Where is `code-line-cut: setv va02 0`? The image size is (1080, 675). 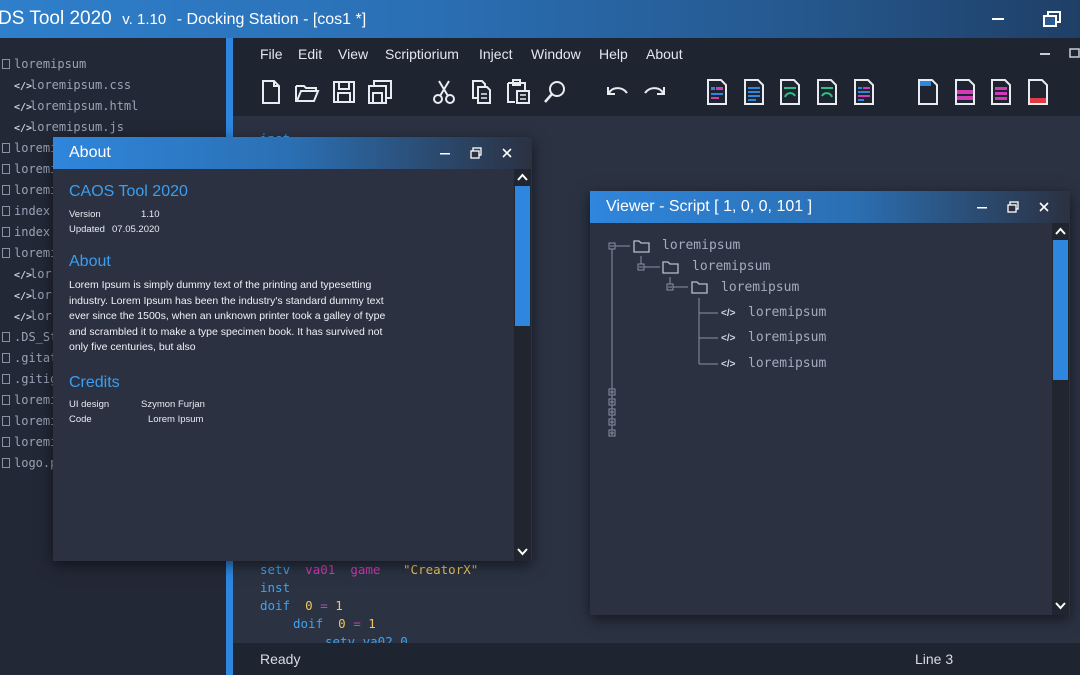
code-line-cut: setv va02 0 is located at coordinates (366, 638).